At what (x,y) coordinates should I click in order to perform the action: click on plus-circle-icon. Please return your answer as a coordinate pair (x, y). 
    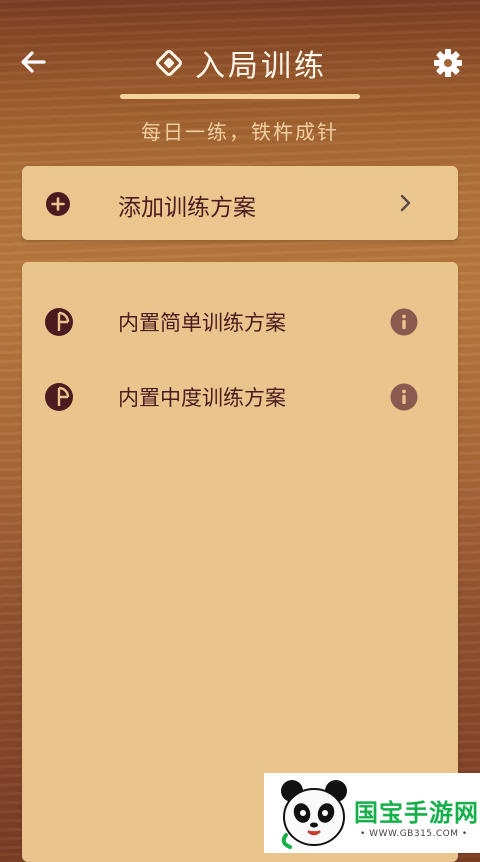
    Looking at the image, I should click on (58, 204).